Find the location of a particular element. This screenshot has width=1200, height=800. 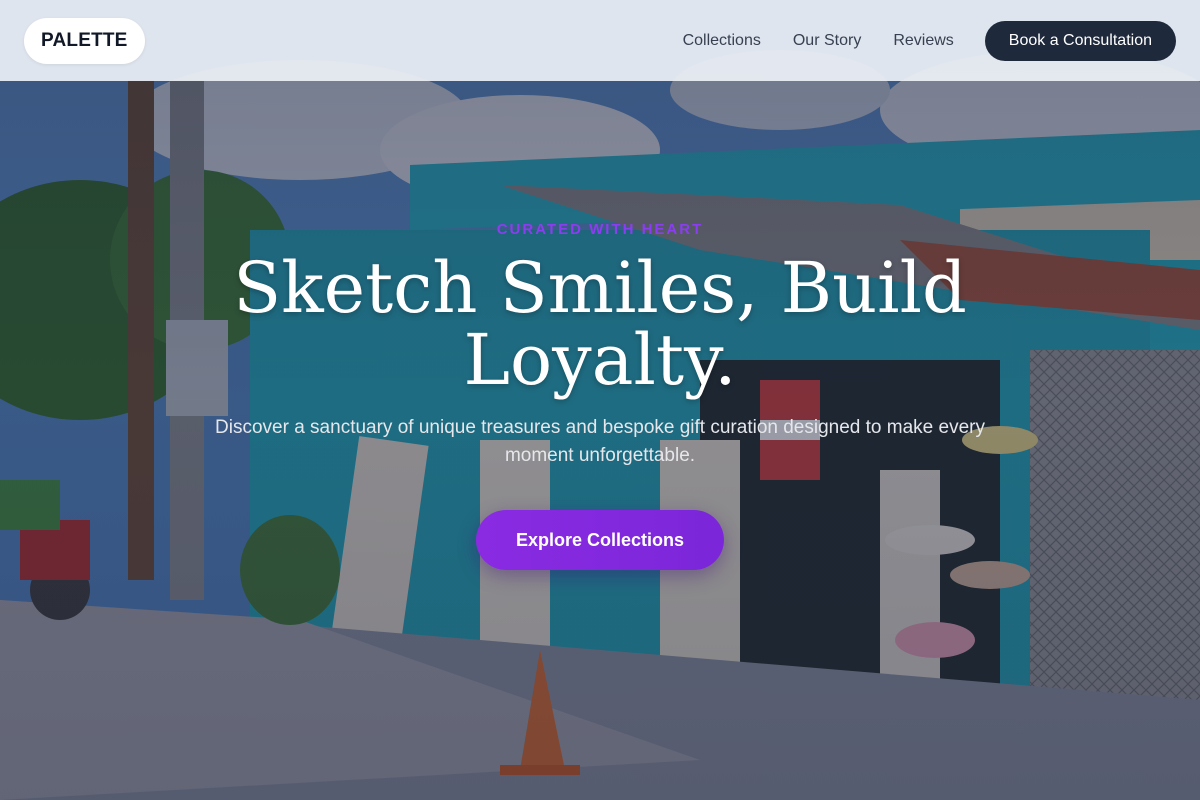

nav-link-collections: Collections is located at coordinates (722, 41).